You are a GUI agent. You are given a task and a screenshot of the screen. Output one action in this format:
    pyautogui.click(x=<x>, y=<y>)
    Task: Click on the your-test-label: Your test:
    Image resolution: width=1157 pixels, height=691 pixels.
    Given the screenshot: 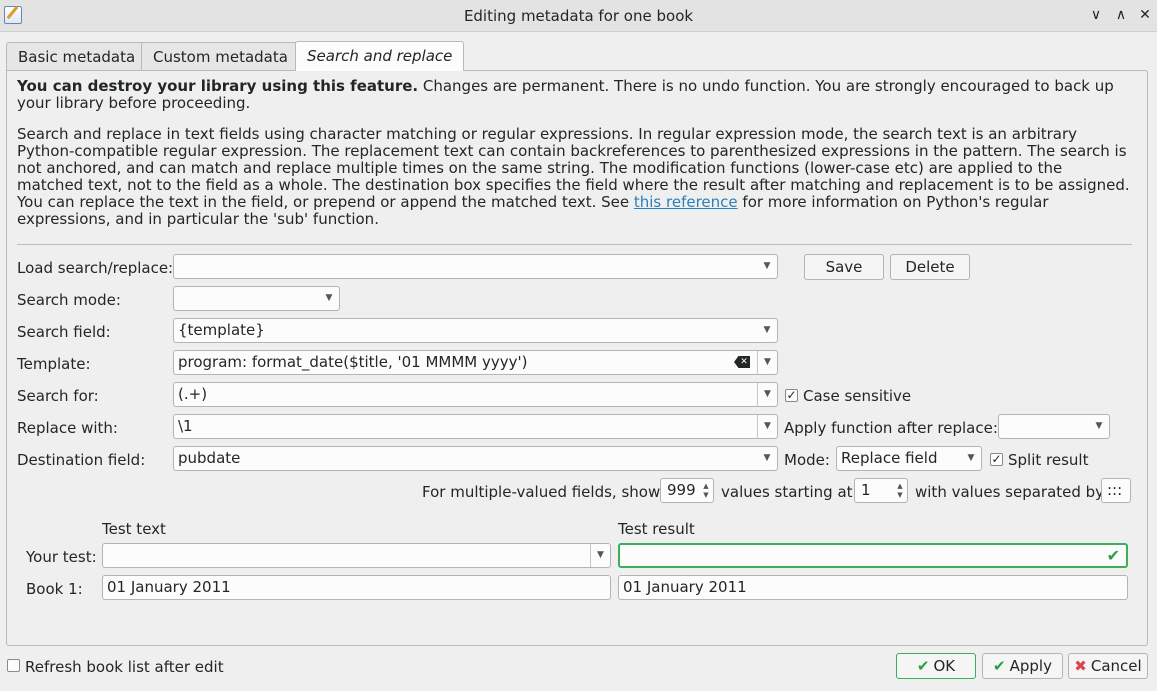 What is the action you would take?
    pyautogui.click(x=61, y=557)
    